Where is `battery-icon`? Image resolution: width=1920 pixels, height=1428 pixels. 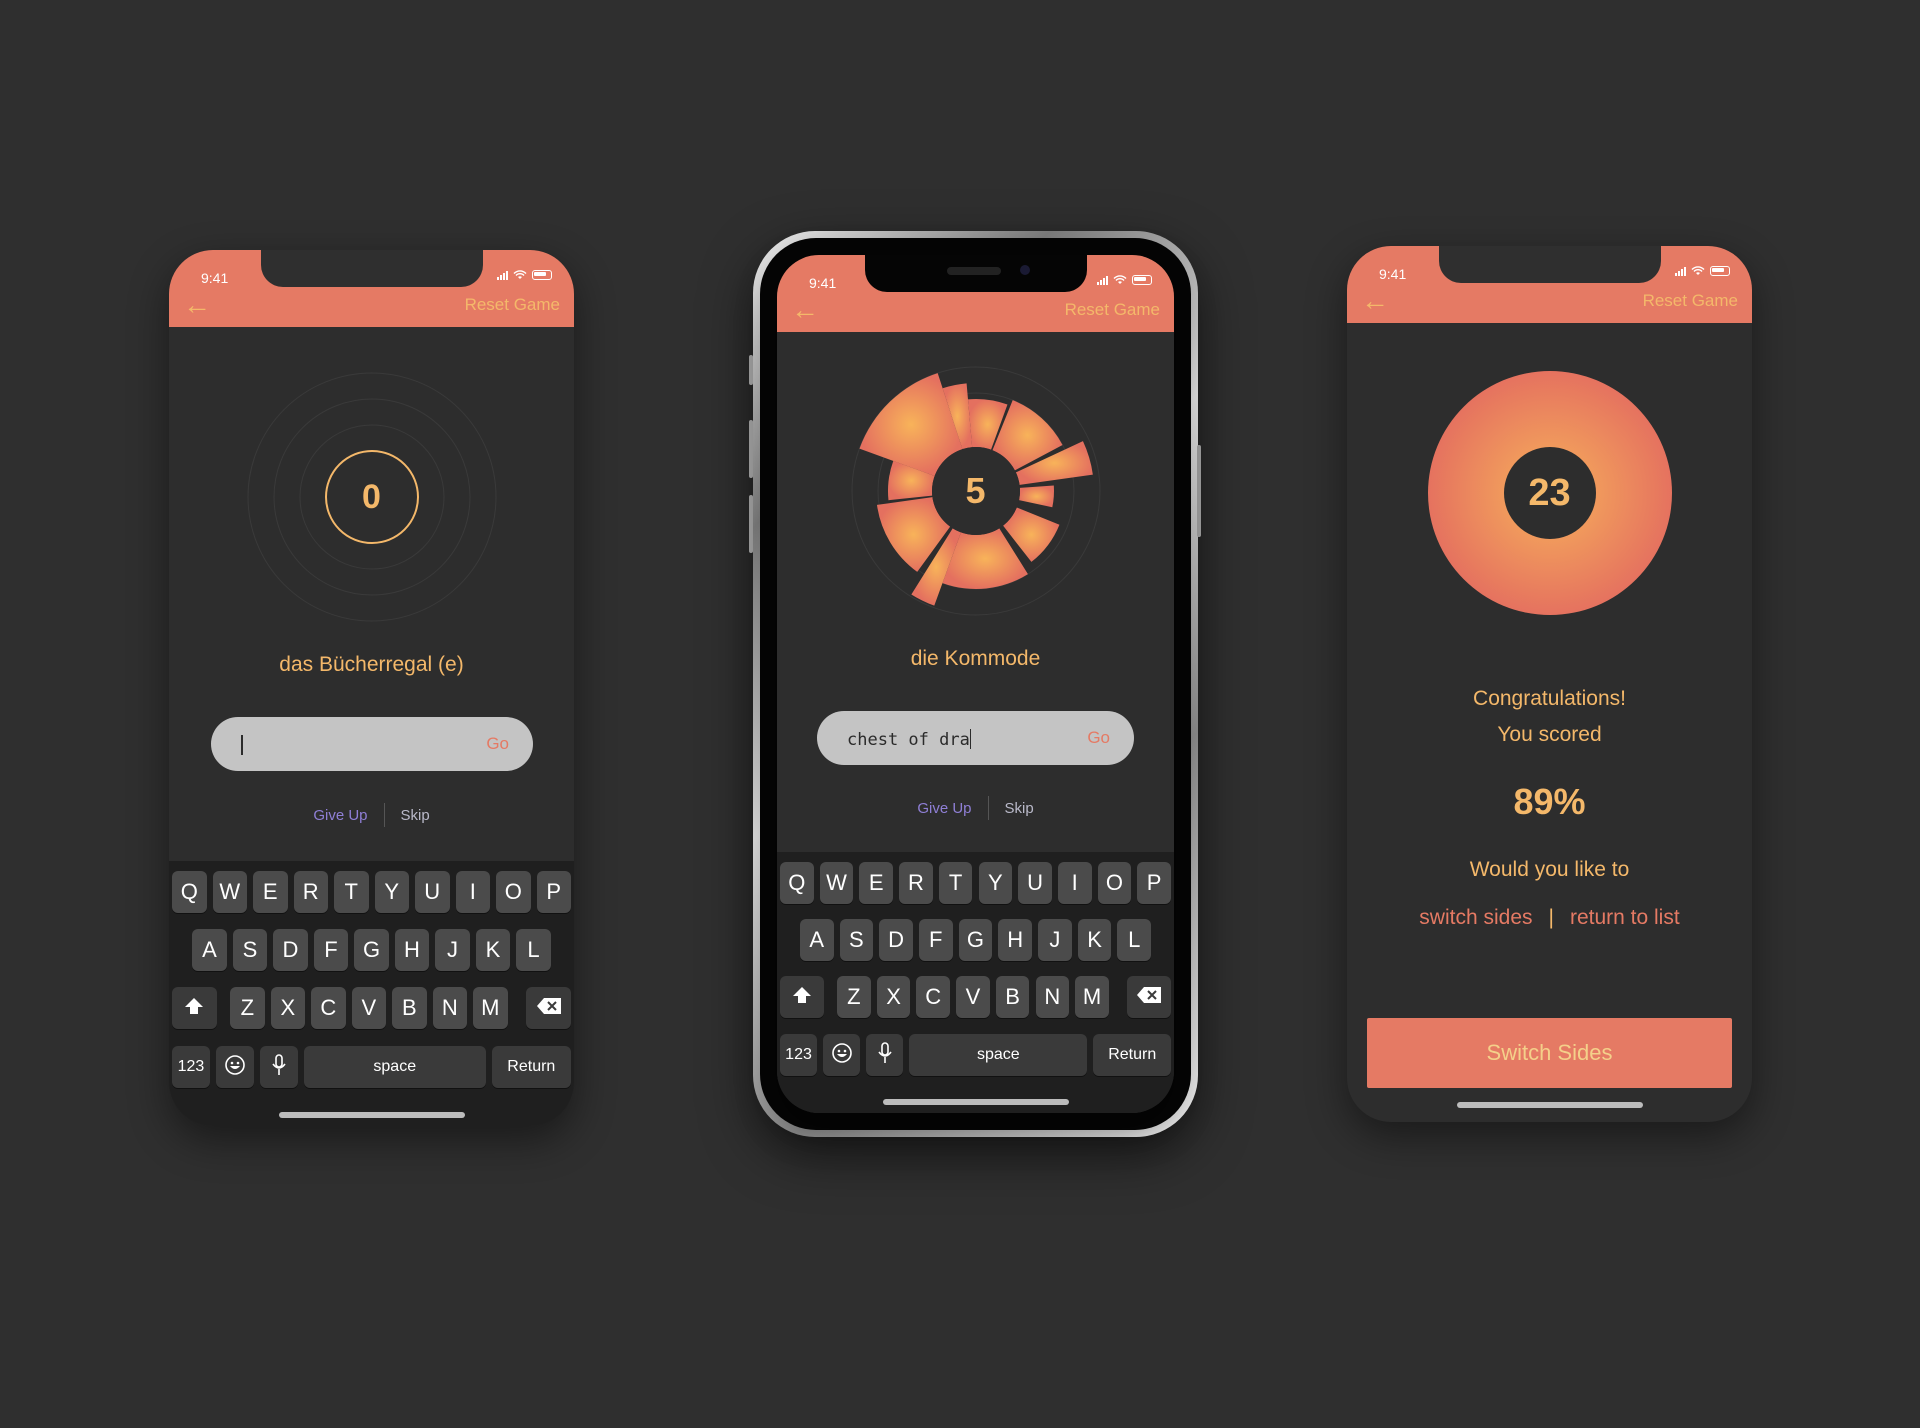 battery-icon is located at coordinates (1142, 280).